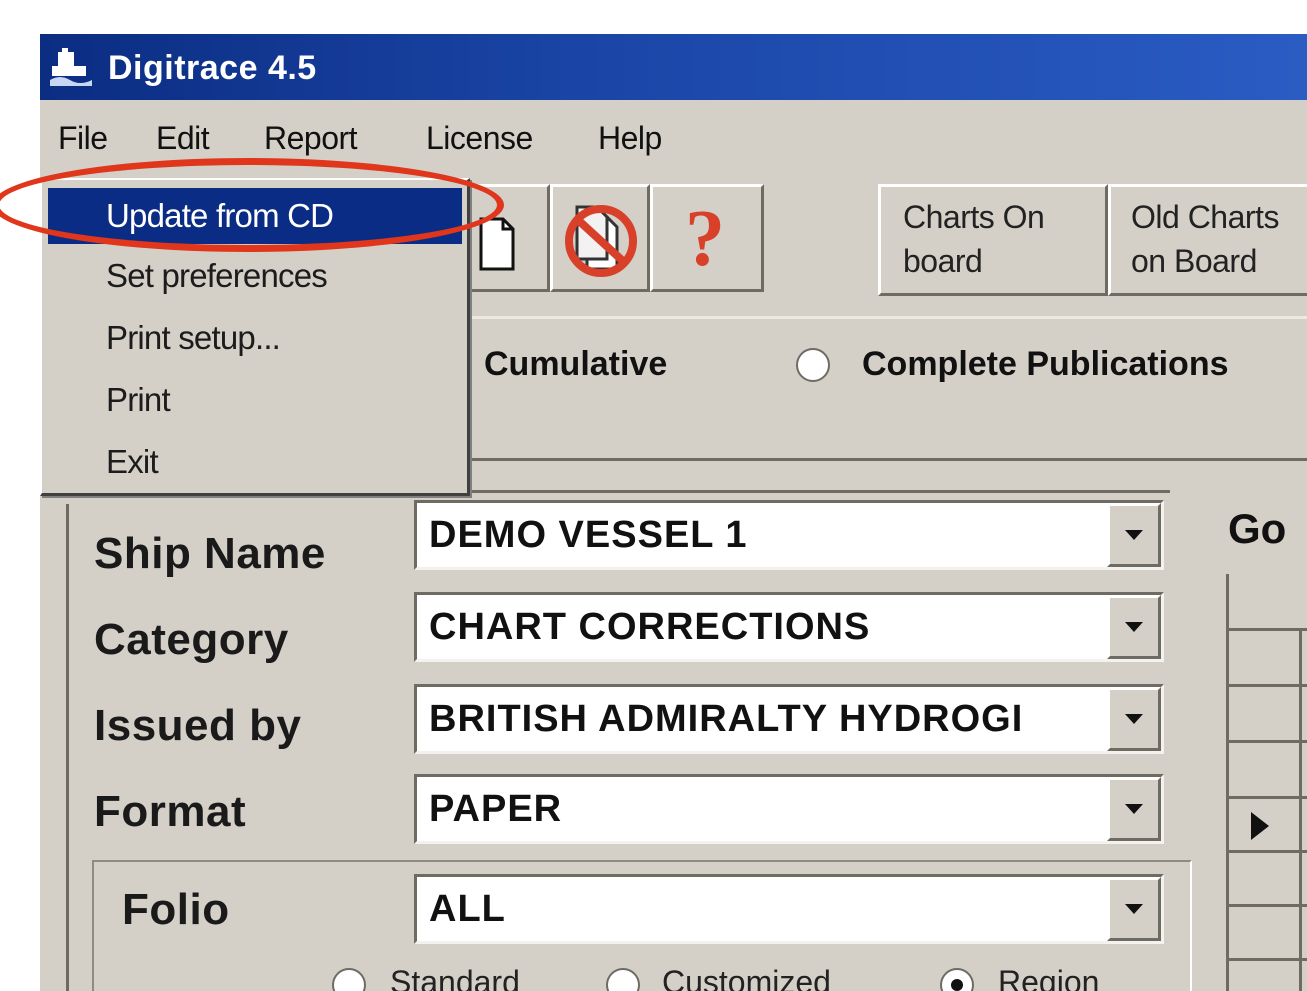  Describe the element at coordinates (575, 364) in the screenshot. I see `cumulative-option-label: Cumulative` at that location.